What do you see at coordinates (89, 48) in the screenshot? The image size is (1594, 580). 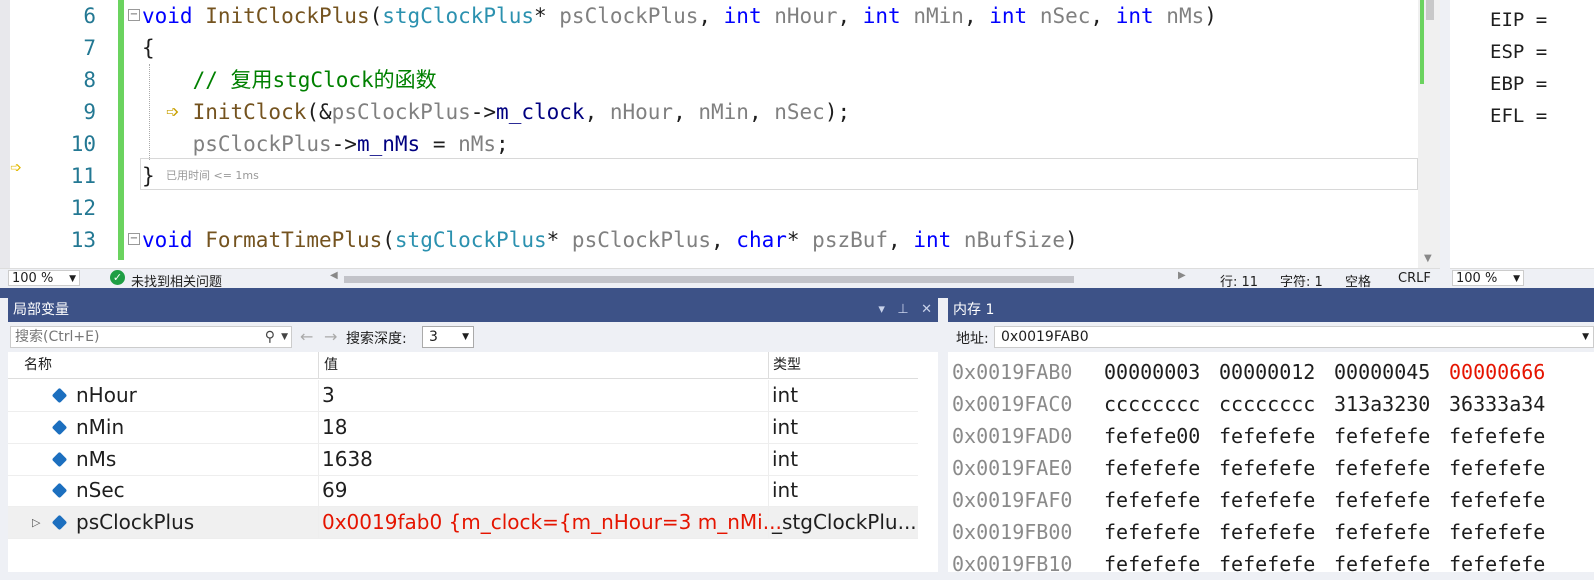 I see `line-number: 7` at bounding box center [89, 48].